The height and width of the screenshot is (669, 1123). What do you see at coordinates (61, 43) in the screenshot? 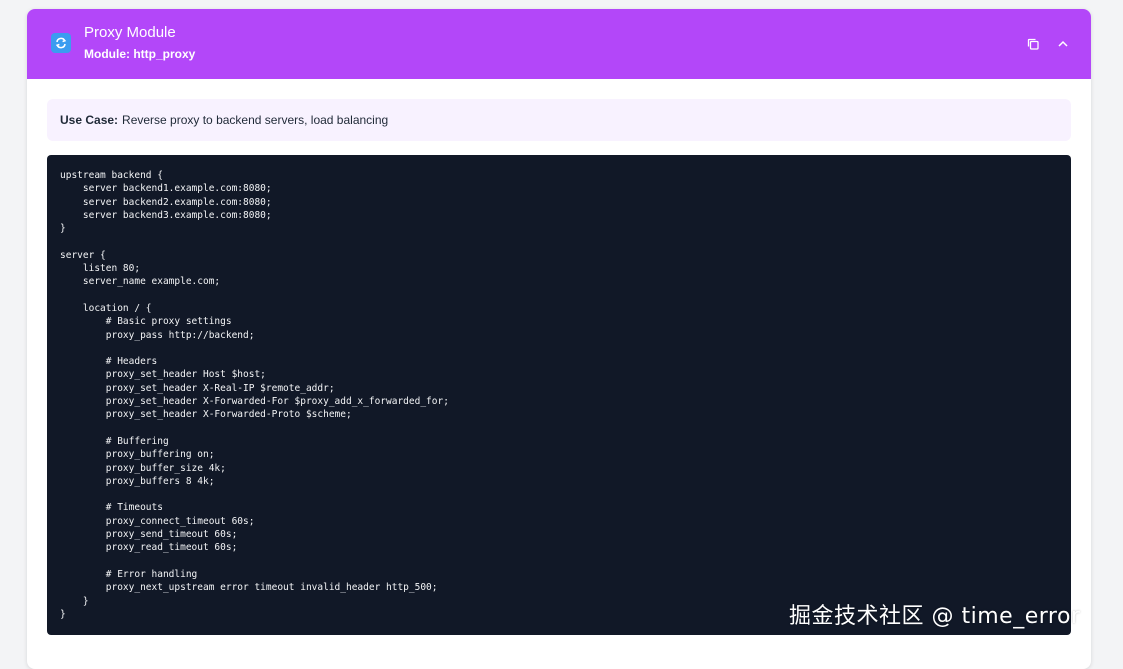
I see `refresh-icon` at bounding box center [61, 43].